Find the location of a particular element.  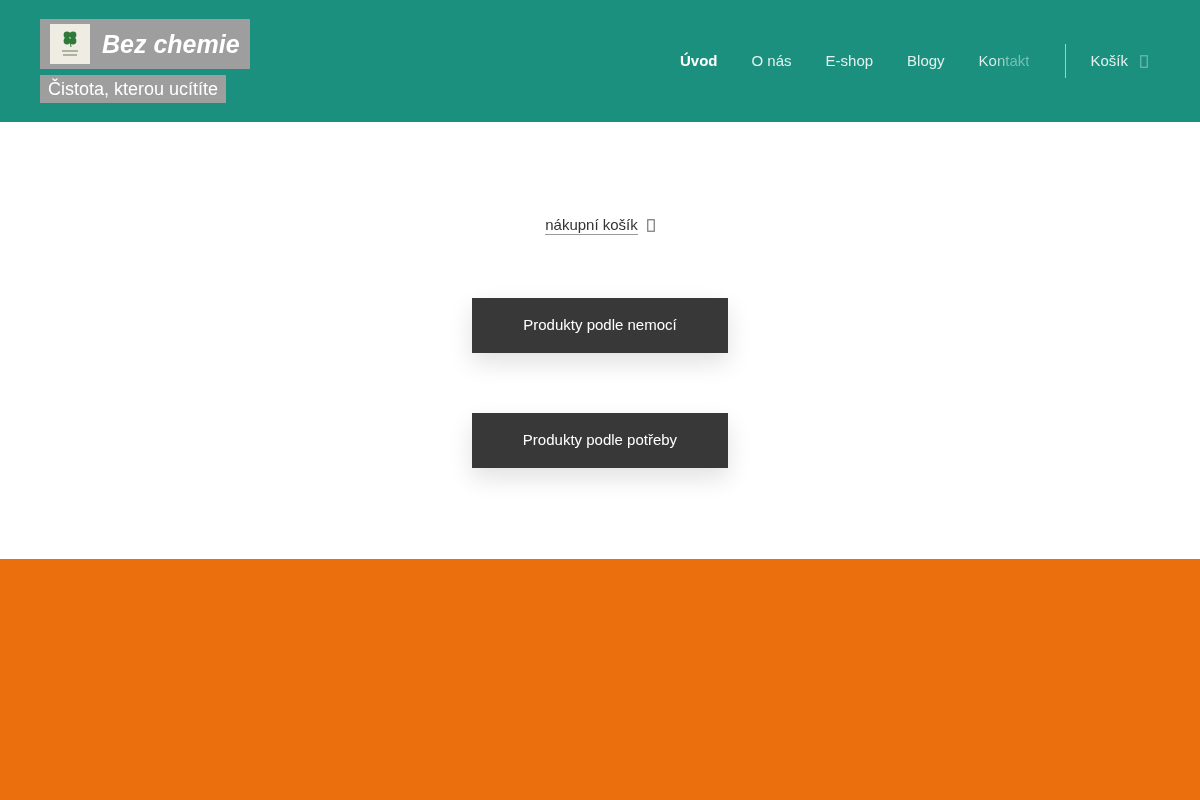

category-button: Produkty podle potřeby is located at coordinates (600, 440).